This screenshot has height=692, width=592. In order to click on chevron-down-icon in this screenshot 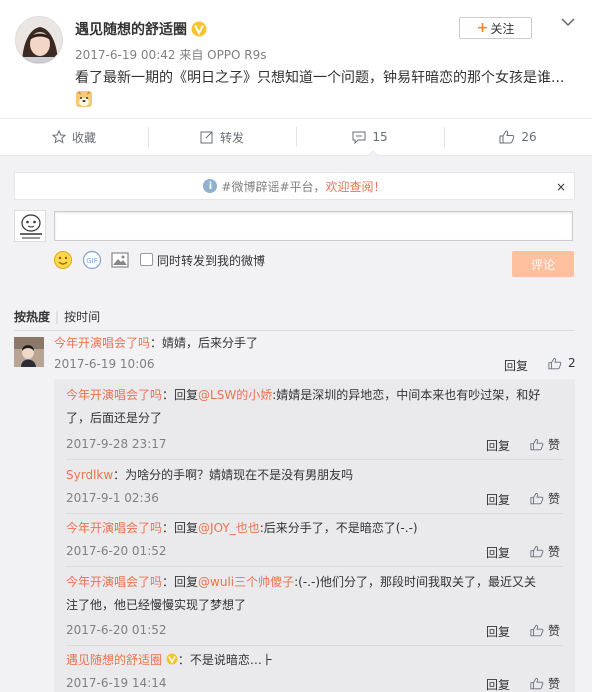, I will do `click(568, 22)`.